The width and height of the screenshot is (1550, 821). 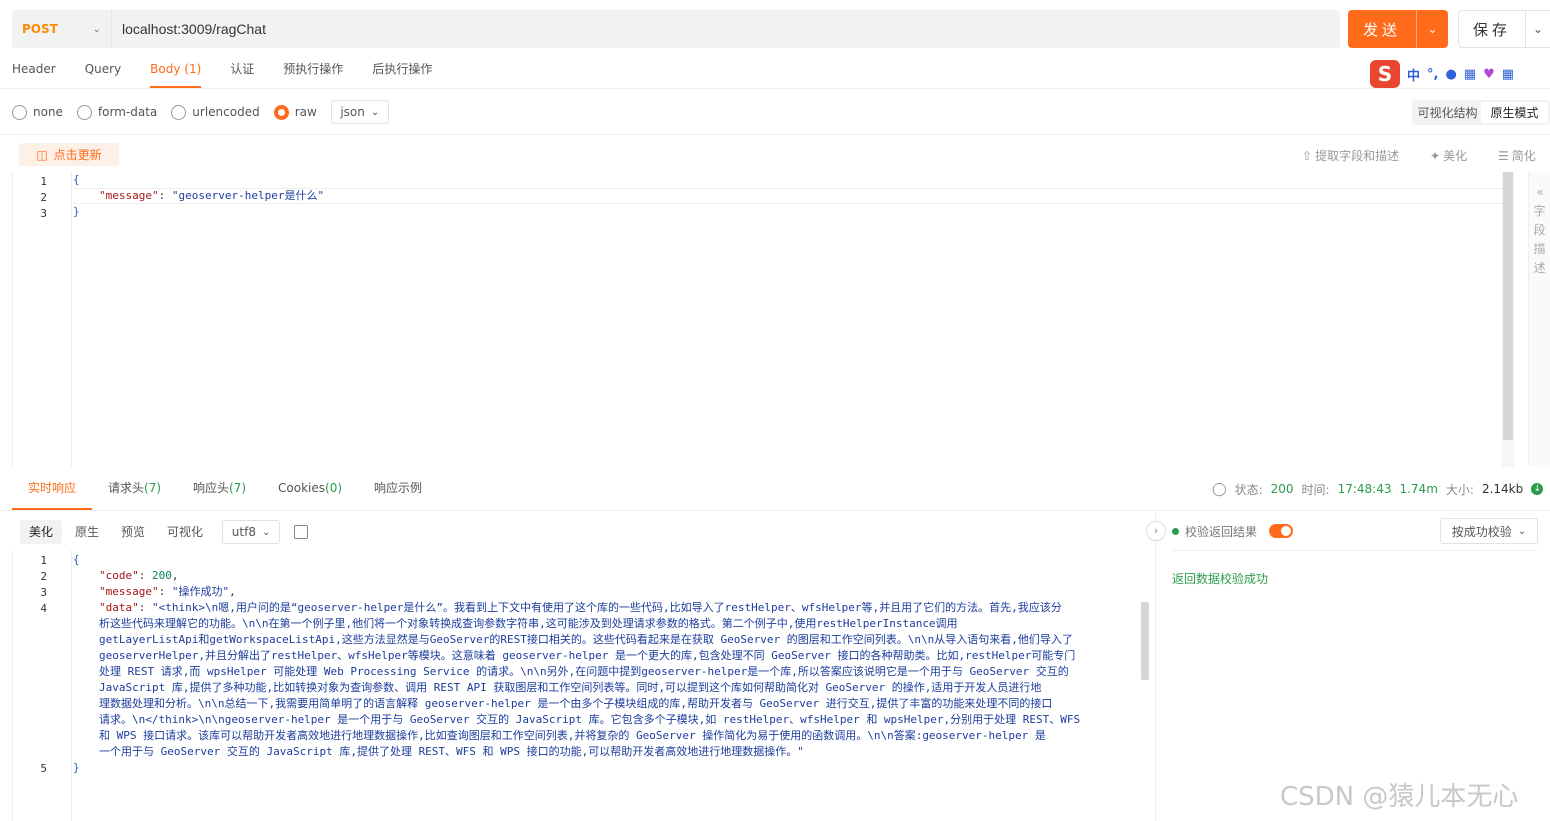 I want to click on send-dropdown-icon: ⌄, so click(x=1432, y=29).